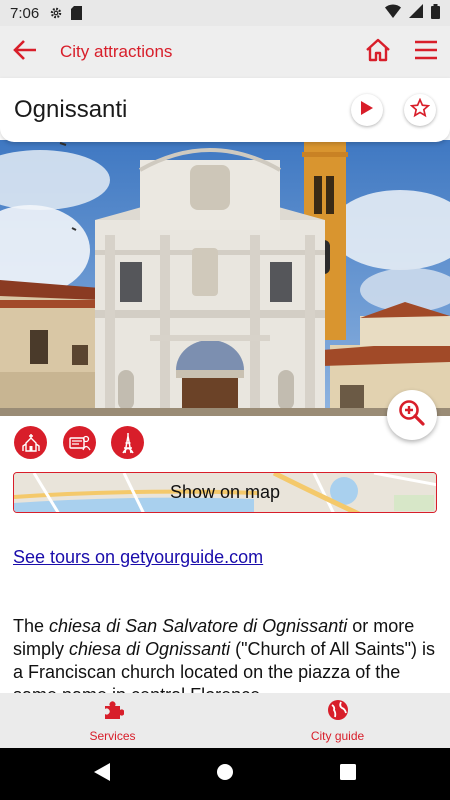 Image resolution: width=450 pixels, height=800 pixels. I want to click on play-icon, so click(367, 110).